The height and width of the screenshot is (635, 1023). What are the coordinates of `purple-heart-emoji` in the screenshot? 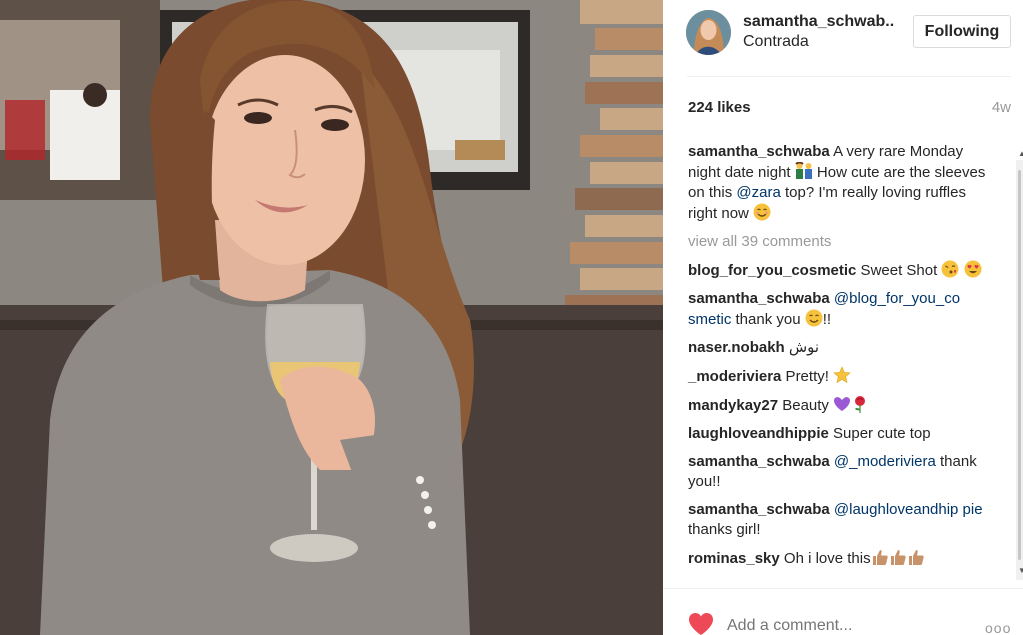 It's located at (842, 404).